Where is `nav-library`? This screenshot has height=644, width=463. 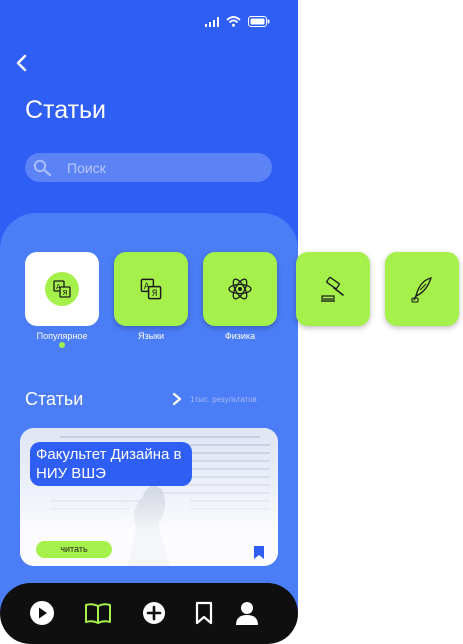
nav-library is located at coordinates (98, 613).